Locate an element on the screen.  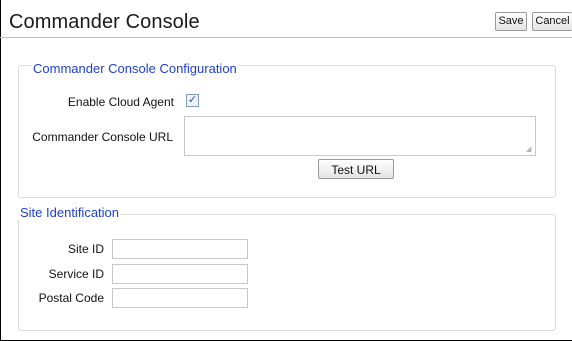
postal-code-label: Postal Code is located at coordinates (71, 298).